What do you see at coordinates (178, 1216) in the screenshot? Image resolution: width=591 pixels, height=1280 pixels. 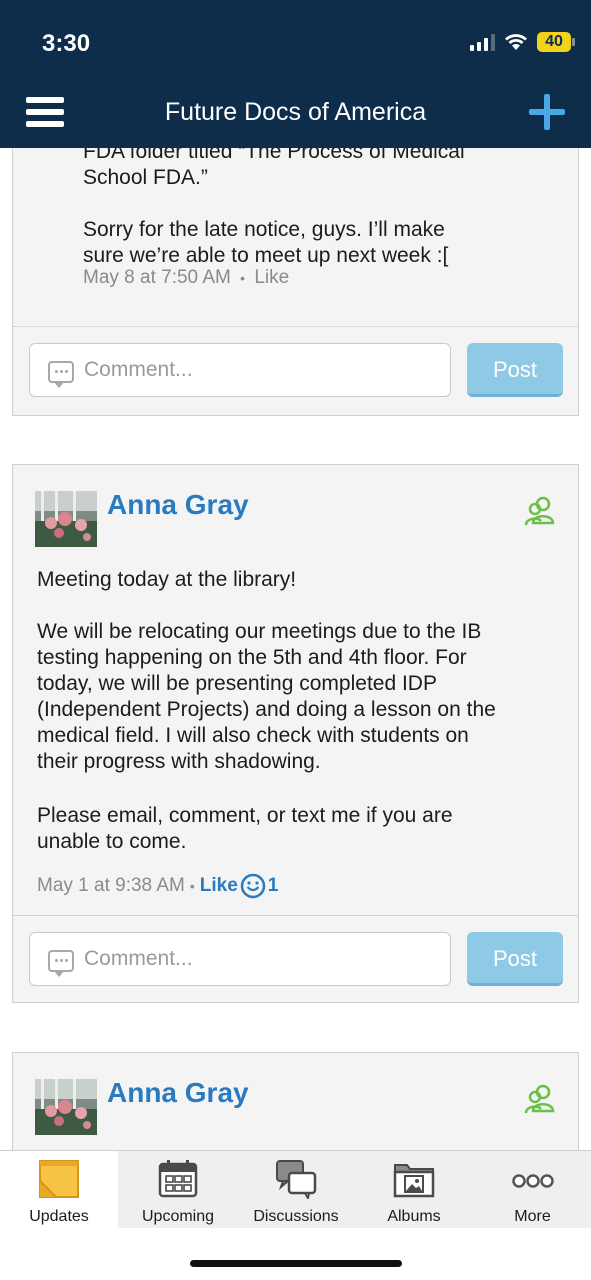 I see `tab-label: Upcoming` at bounding box center [178, 1216].